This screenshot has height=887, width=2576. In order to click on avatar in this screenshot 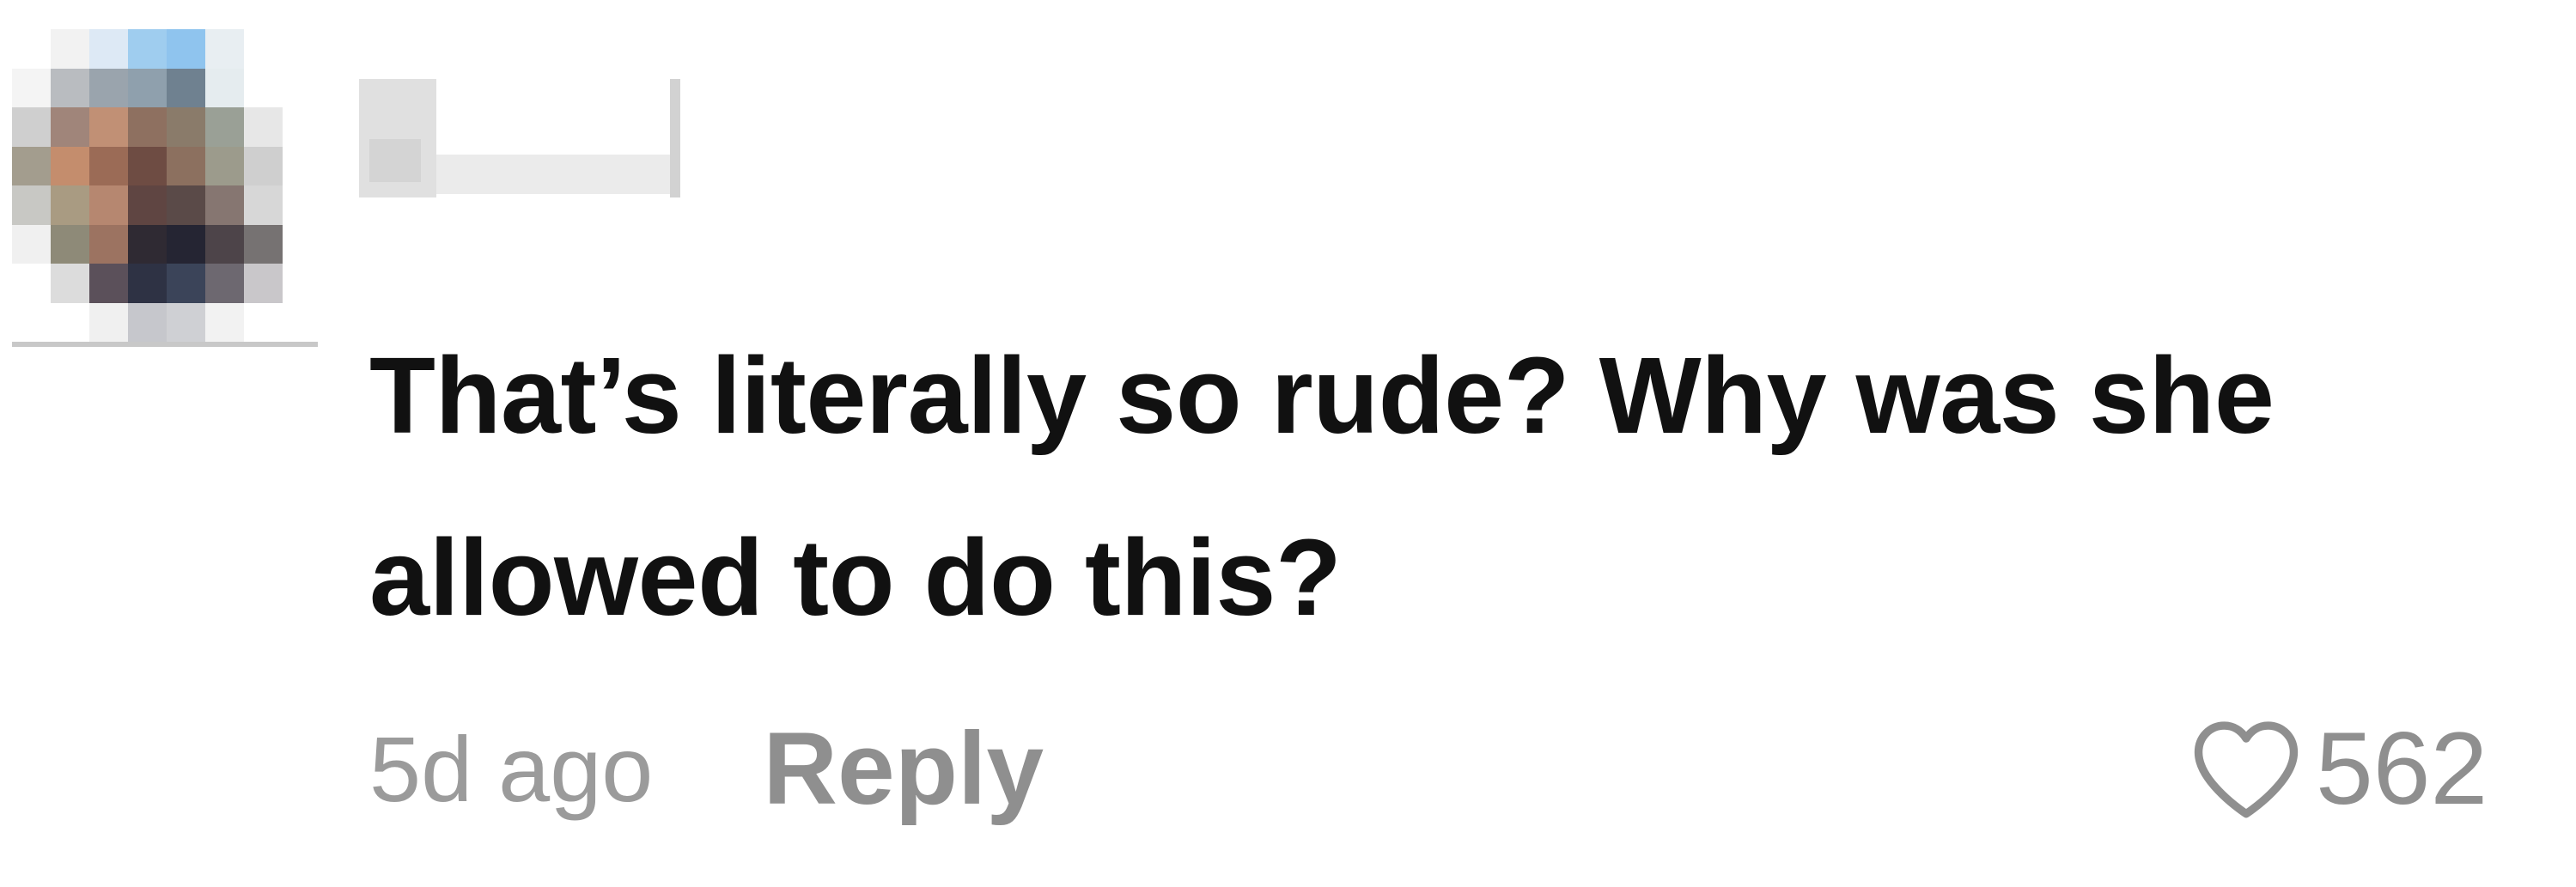, I will do `click(166, 185)`.